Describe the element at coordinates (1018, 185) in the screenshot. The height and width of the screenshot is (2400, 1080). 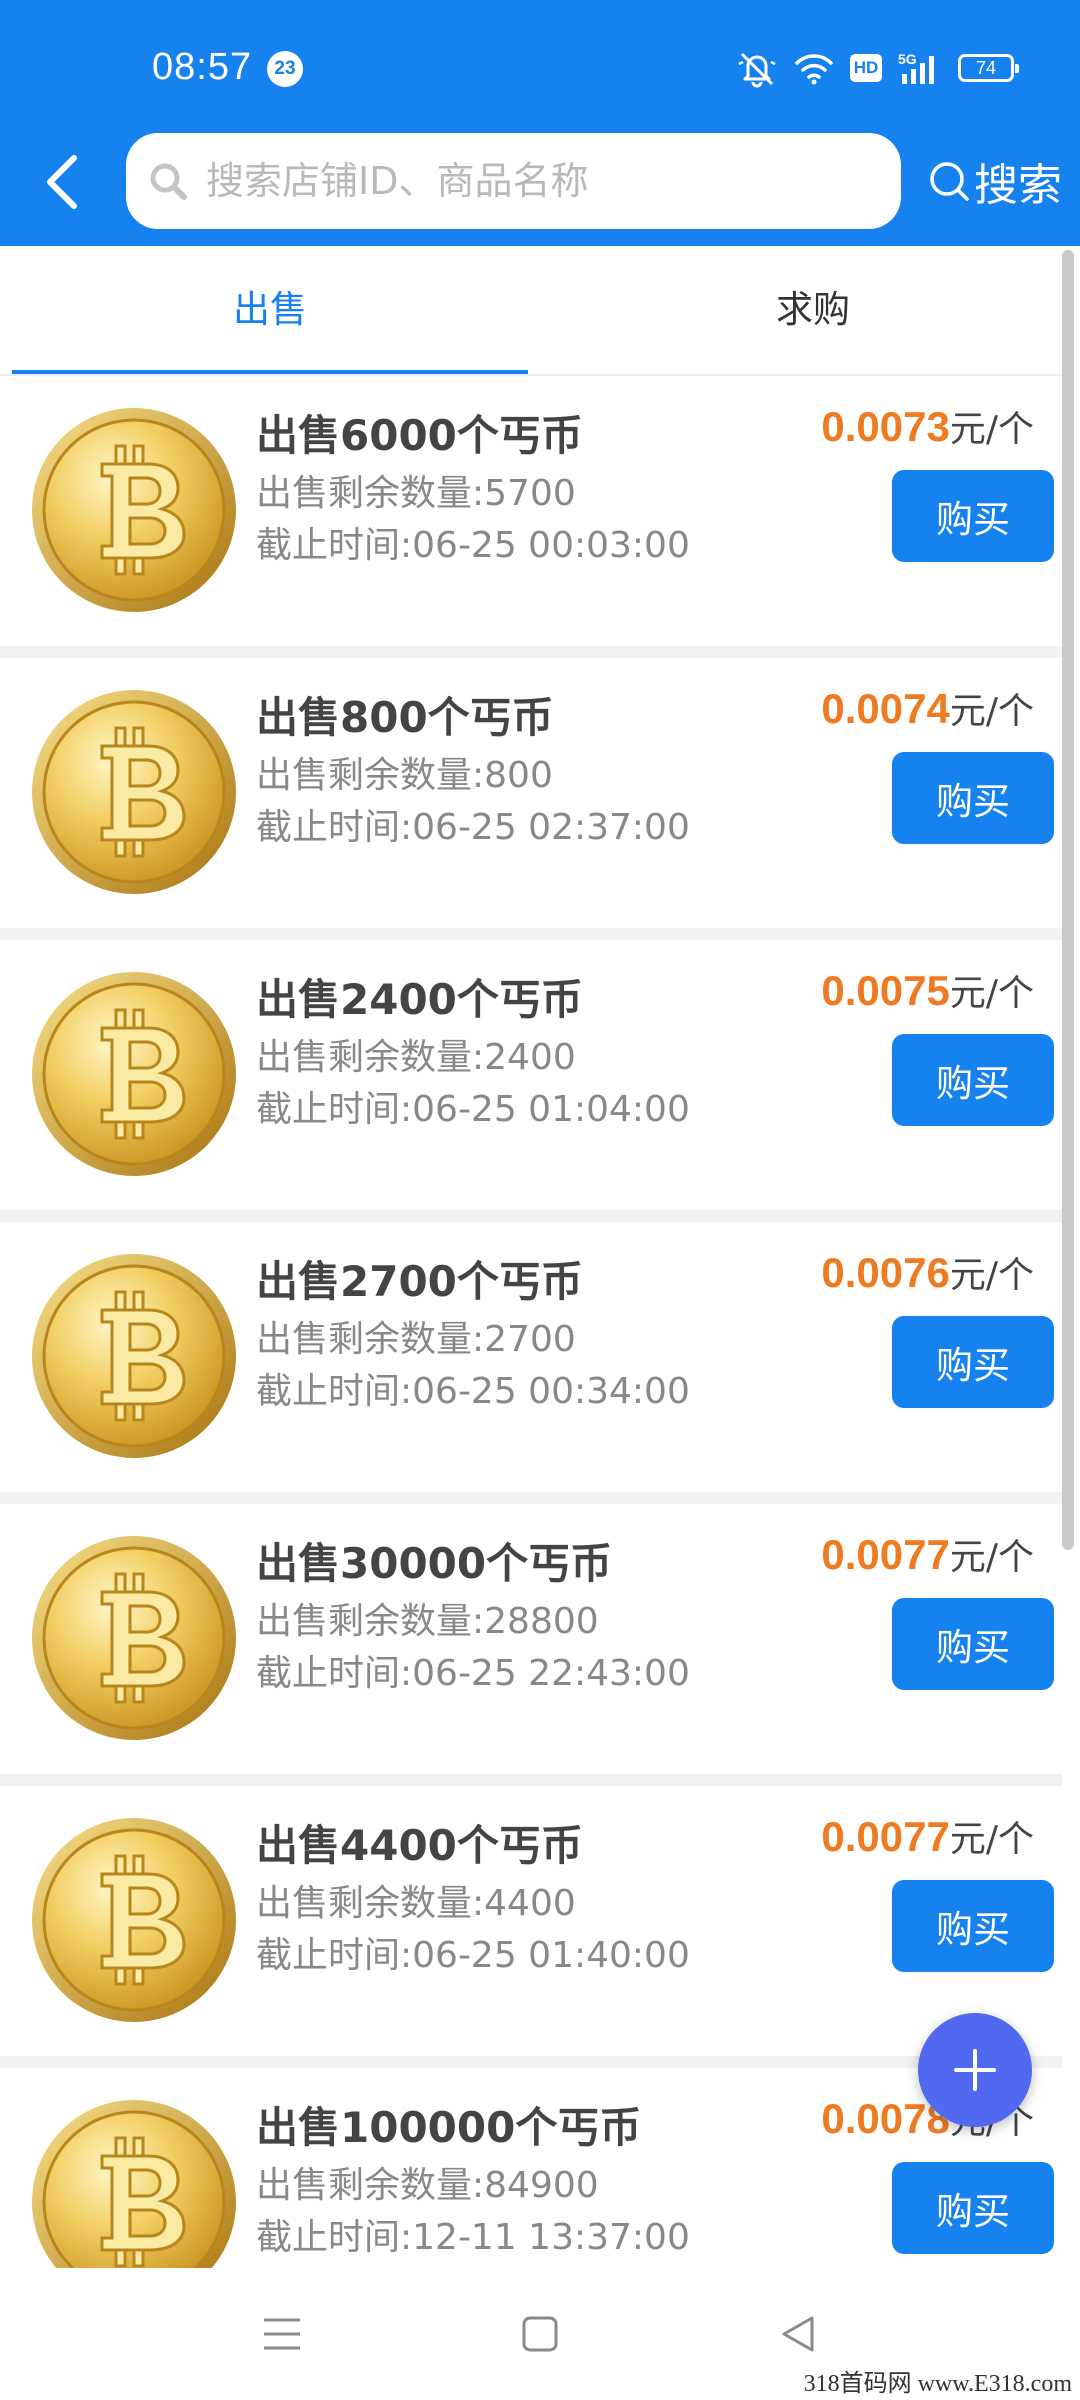
I see `search-button-label: 搜索` at that location.